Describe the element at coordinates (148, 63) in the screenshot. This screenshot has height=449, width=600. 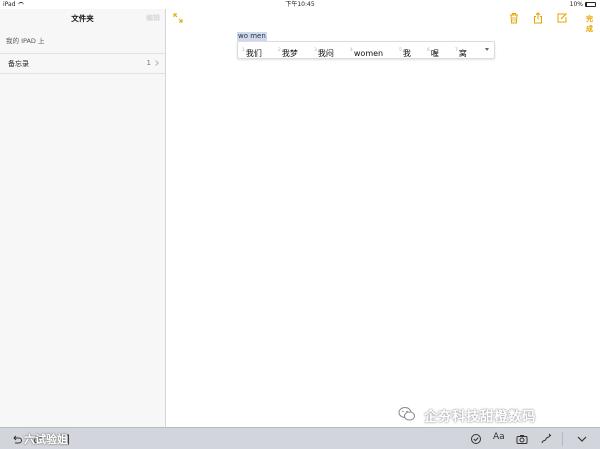
I see `folder-count: 1` at that location.